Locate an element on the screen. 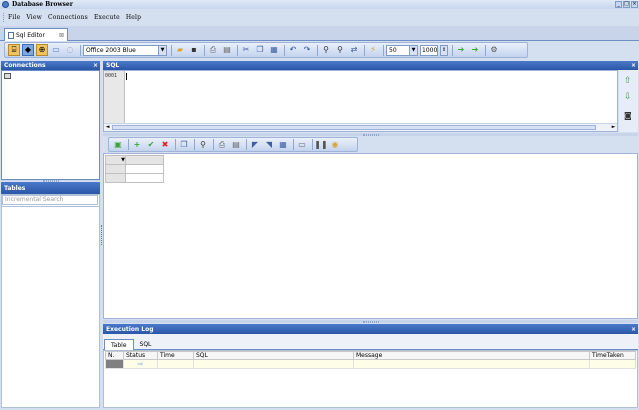 This screenshot has height=410, width=639. delete-row-icon: ✖ is located at coordinates (165, 145).